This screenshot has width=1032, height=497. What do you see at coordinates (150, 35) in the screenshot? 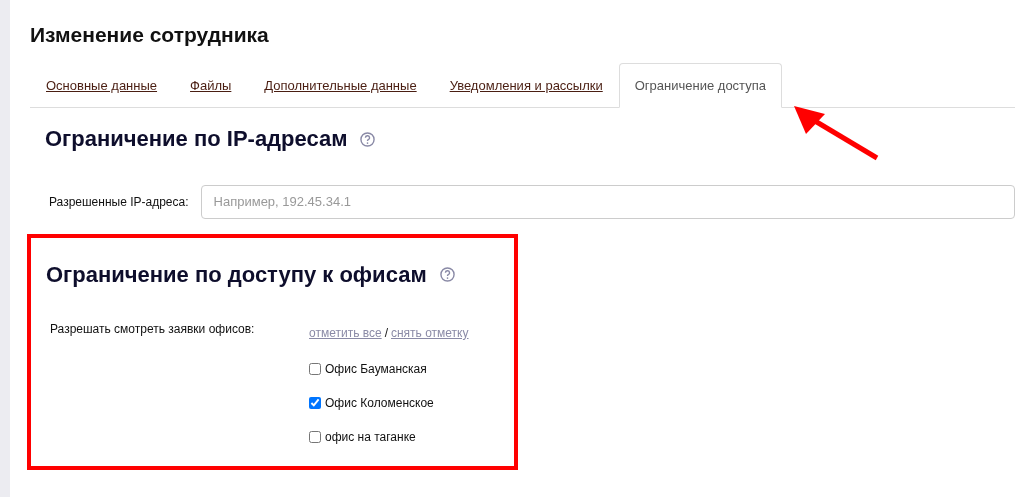
I see `page-title: Изменение сотрудника` at bounding box center [150, 35].